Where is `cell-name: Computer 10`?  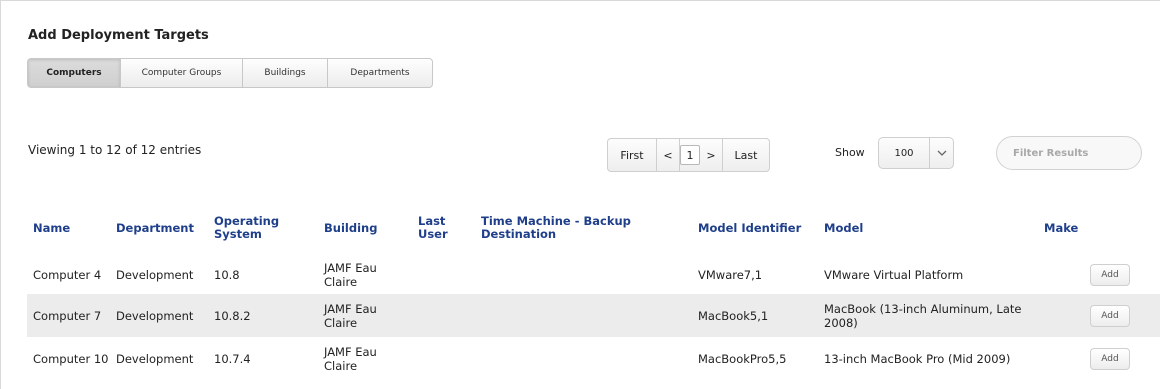 cell-name: Computer 10 is located at coordinates (71, 358).